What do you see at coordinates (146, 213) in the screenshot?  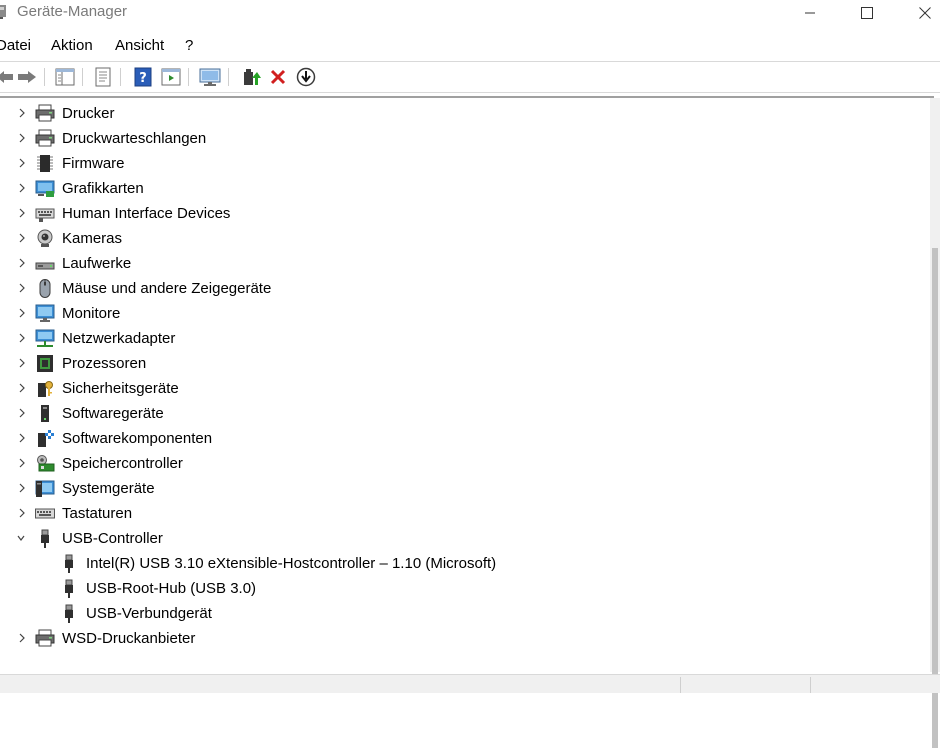 I see `tree-node-label: Human Interface Devices` at bounding box center [146, 213].